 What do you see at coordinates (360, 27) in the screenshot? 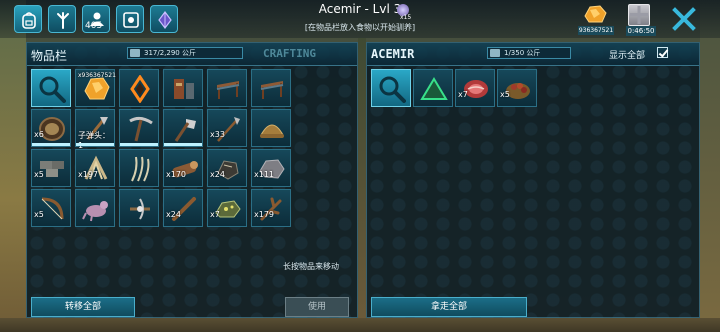
I see `taming-hint: [在物品栏放入食物以开始驯养]` at bounding box center [360, 27].